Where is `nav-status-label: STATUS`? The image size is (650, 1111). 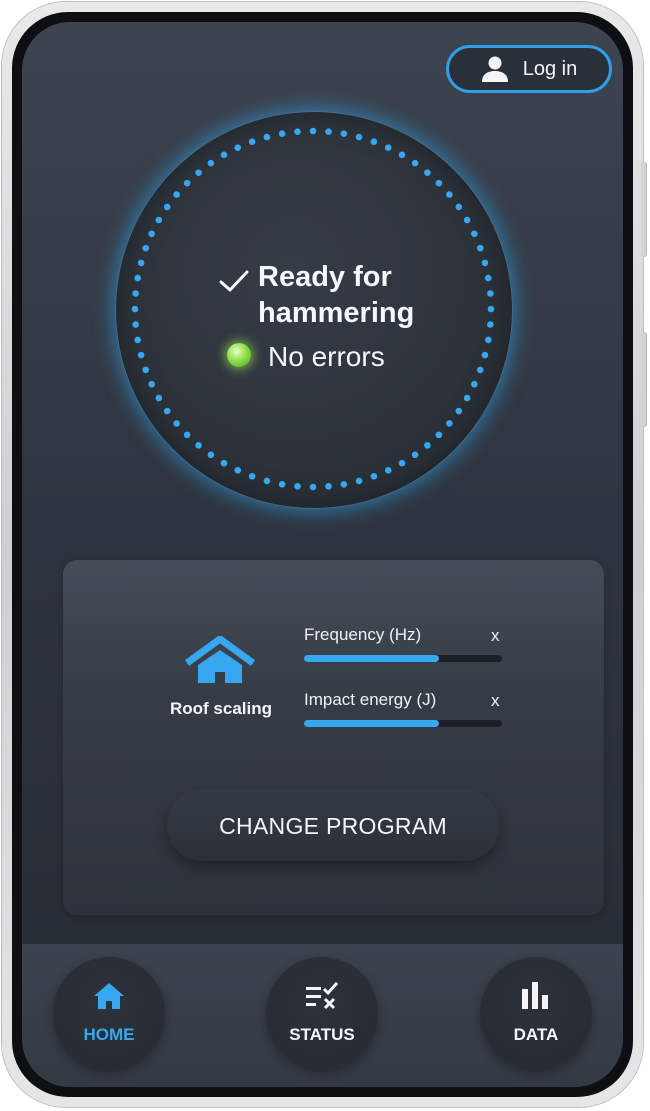
nav-status-label: STATUS is located at coordinates (322, 1034).